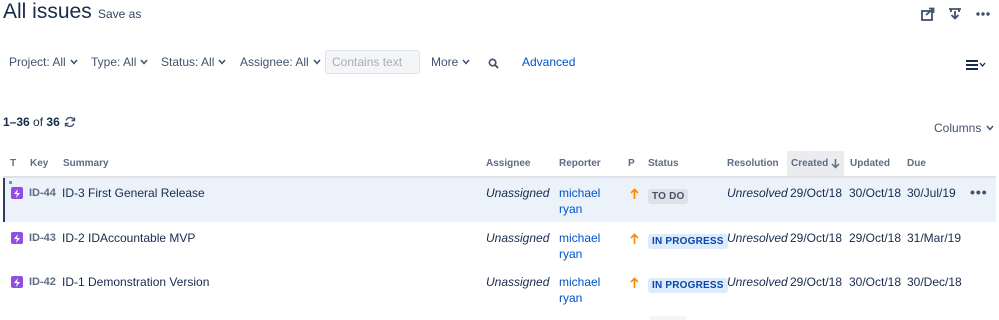 The width and height of the screenshot is (999, 320). What do you see at coordinates (445, 62) in the screenshot?
I see `more-filters-label: More` at bounding box center [445, 62].